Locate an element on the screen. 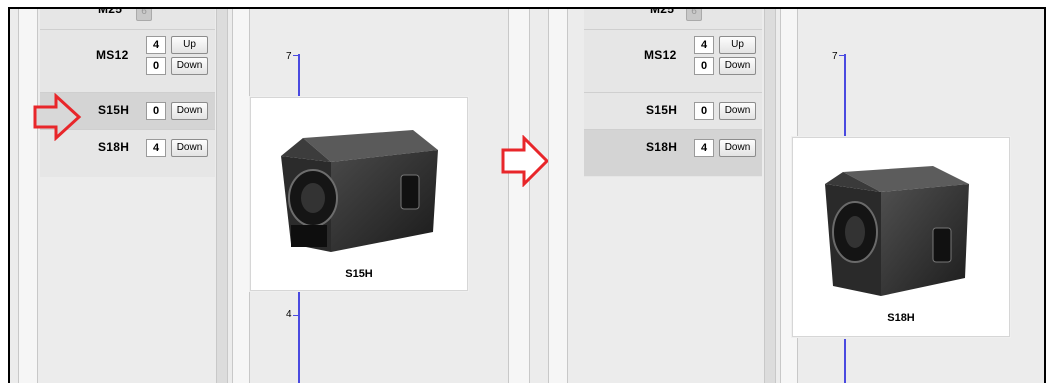 The image size is (1053, 385). s15h-row: S15H 0 Down is located at coordinates (673, 111).